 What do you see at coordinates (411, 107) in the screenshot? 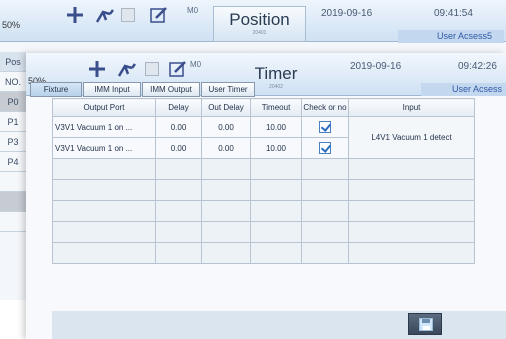
I see `col-header-input: Input` at bounding box center [411, 107].